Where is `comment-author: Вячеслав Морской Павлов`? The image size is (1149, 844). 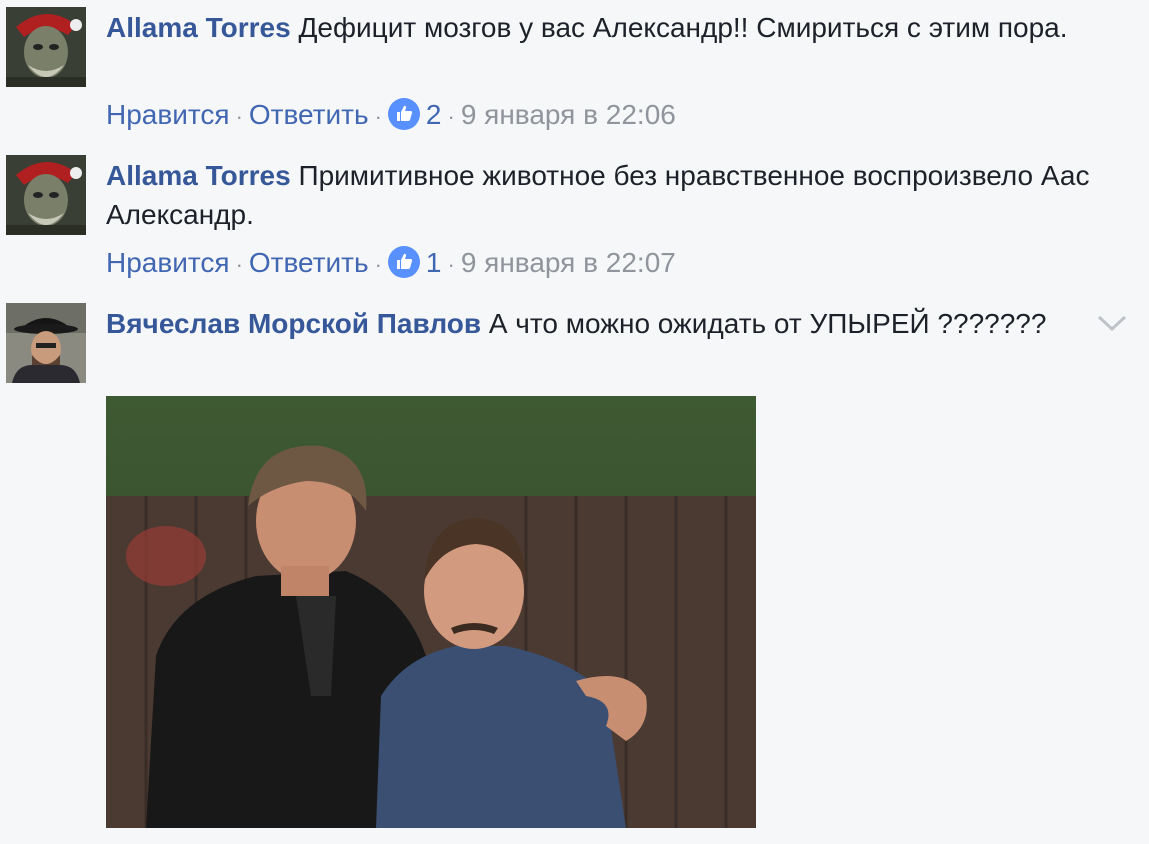
comment-author: Вячеслав Морской Павлов is located at coordinates (293, 323).